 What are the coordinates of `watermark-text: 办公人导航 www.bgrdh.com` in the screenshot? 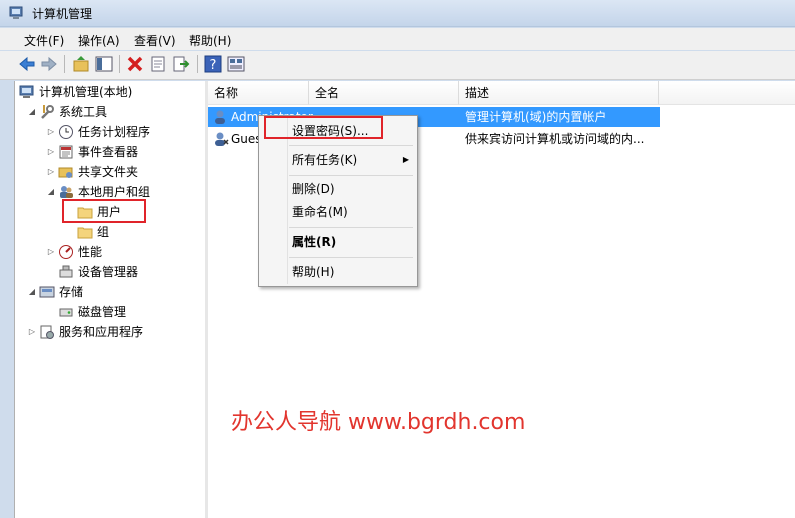 It's located at (378, 422).